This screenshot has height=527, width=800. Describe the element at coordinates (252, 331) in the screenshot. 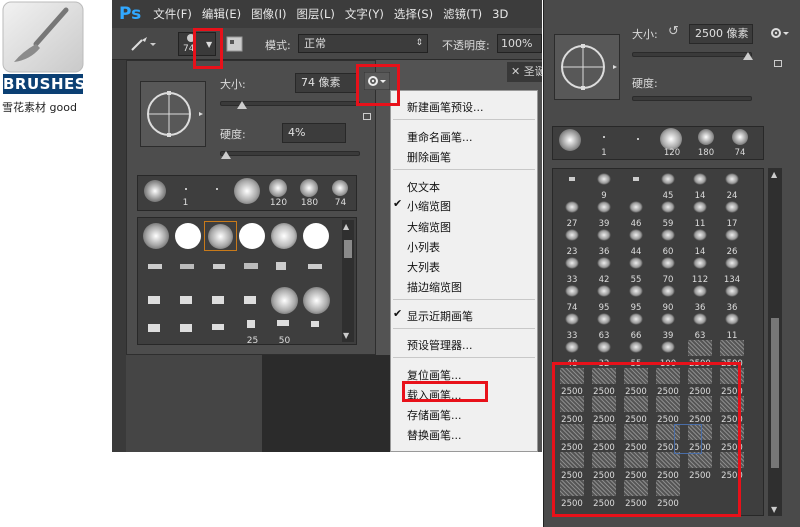

I see `brush-preset: 25` at that location.